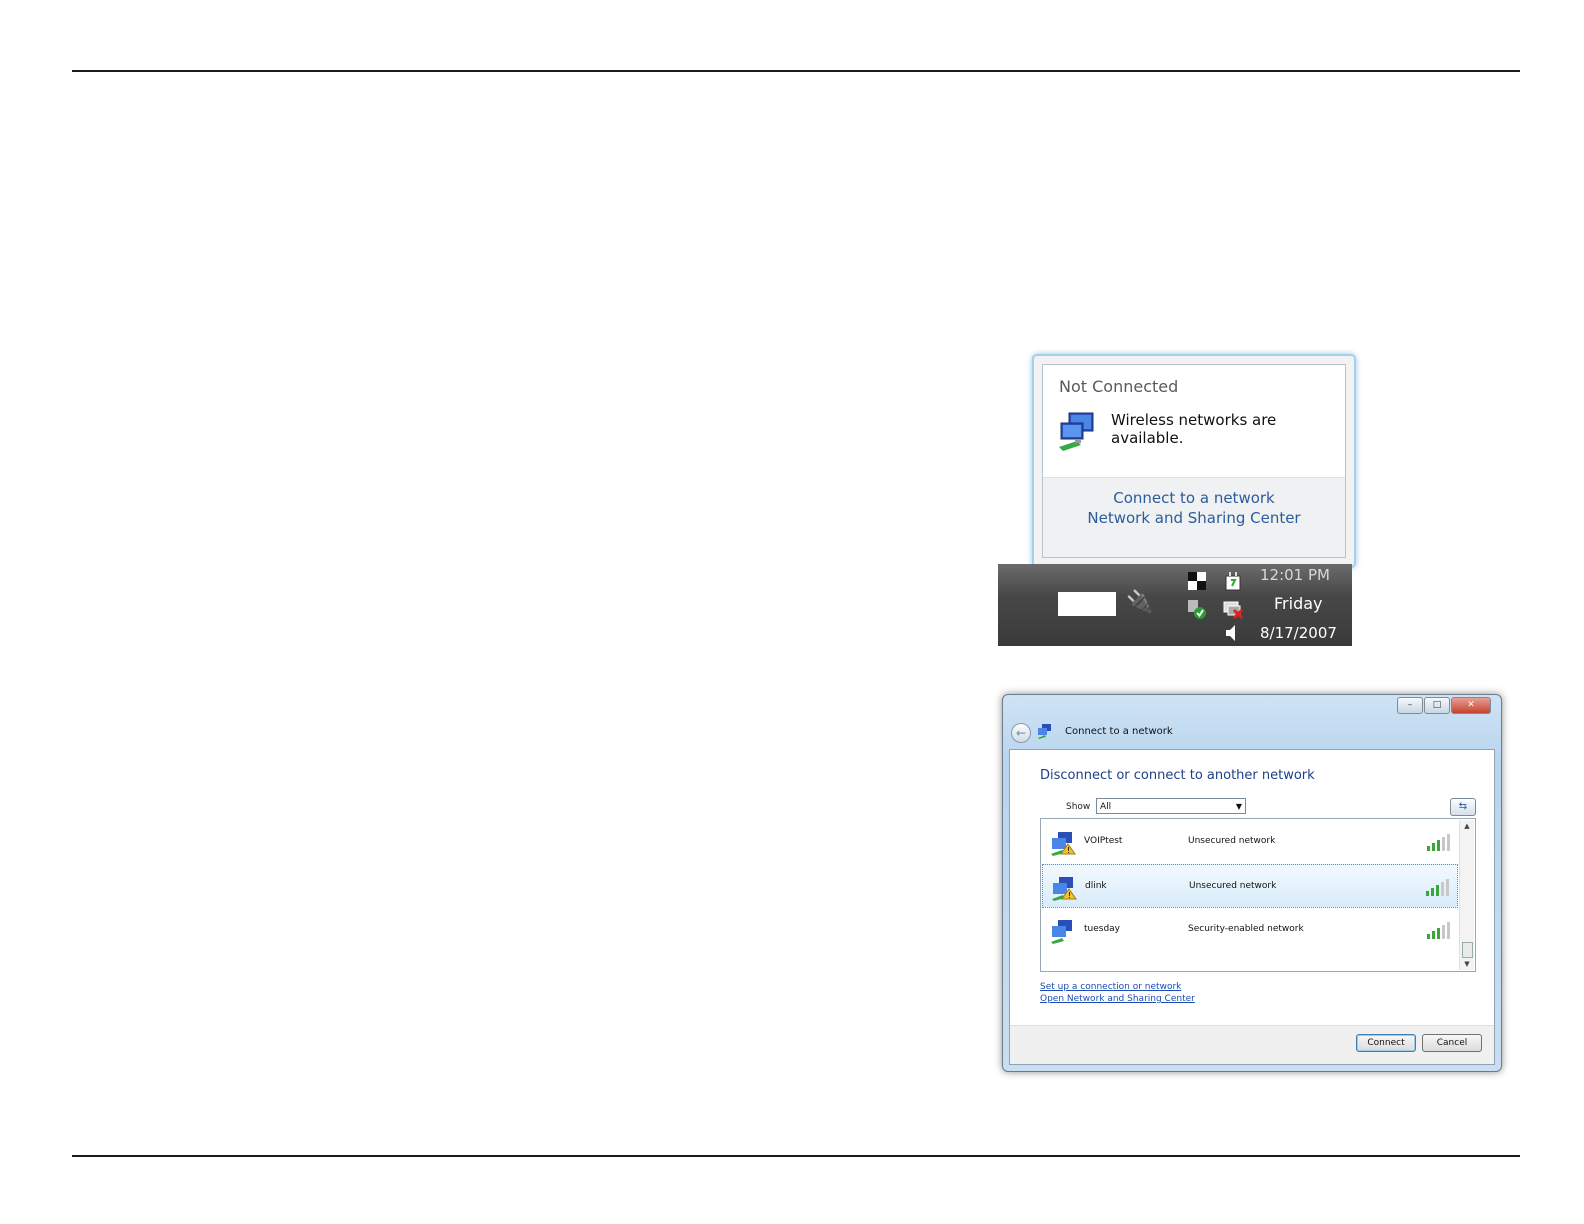 The width and height of the screenshot is (1584, 1224). I want to click on network-name: dlink, so click(1096, 886).